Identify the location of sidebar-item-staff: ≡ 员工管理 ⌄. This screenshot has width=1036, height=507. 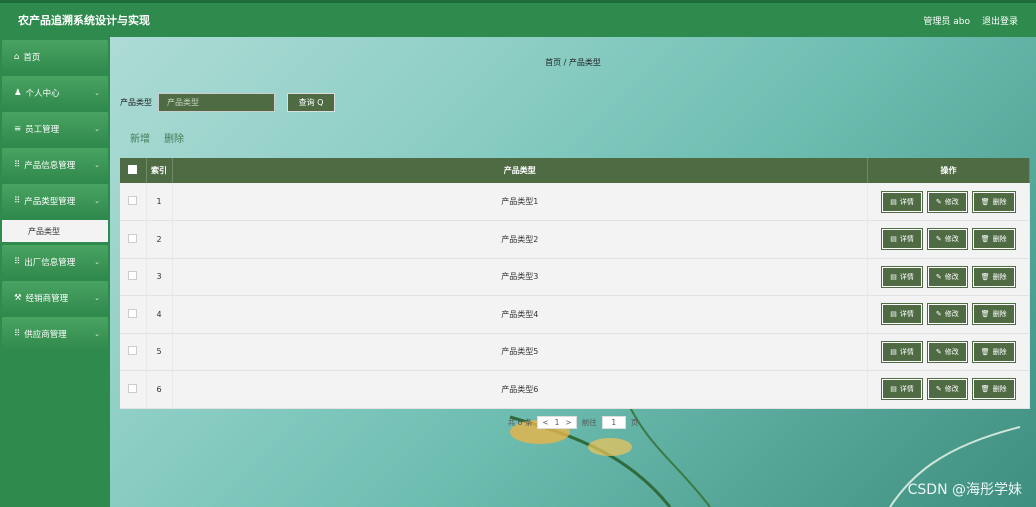
(55, 128).